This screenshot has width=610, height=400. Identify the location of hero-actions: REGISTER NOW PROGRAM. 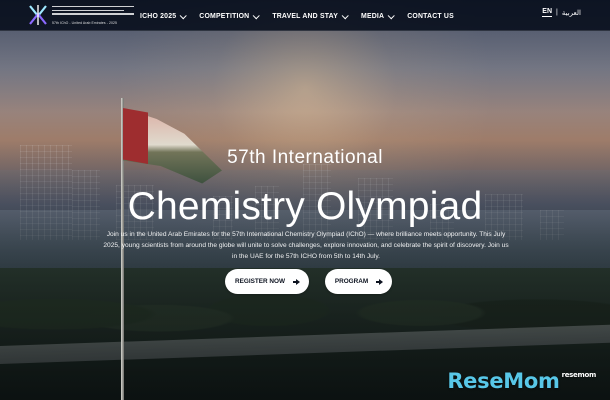
(308, 281).